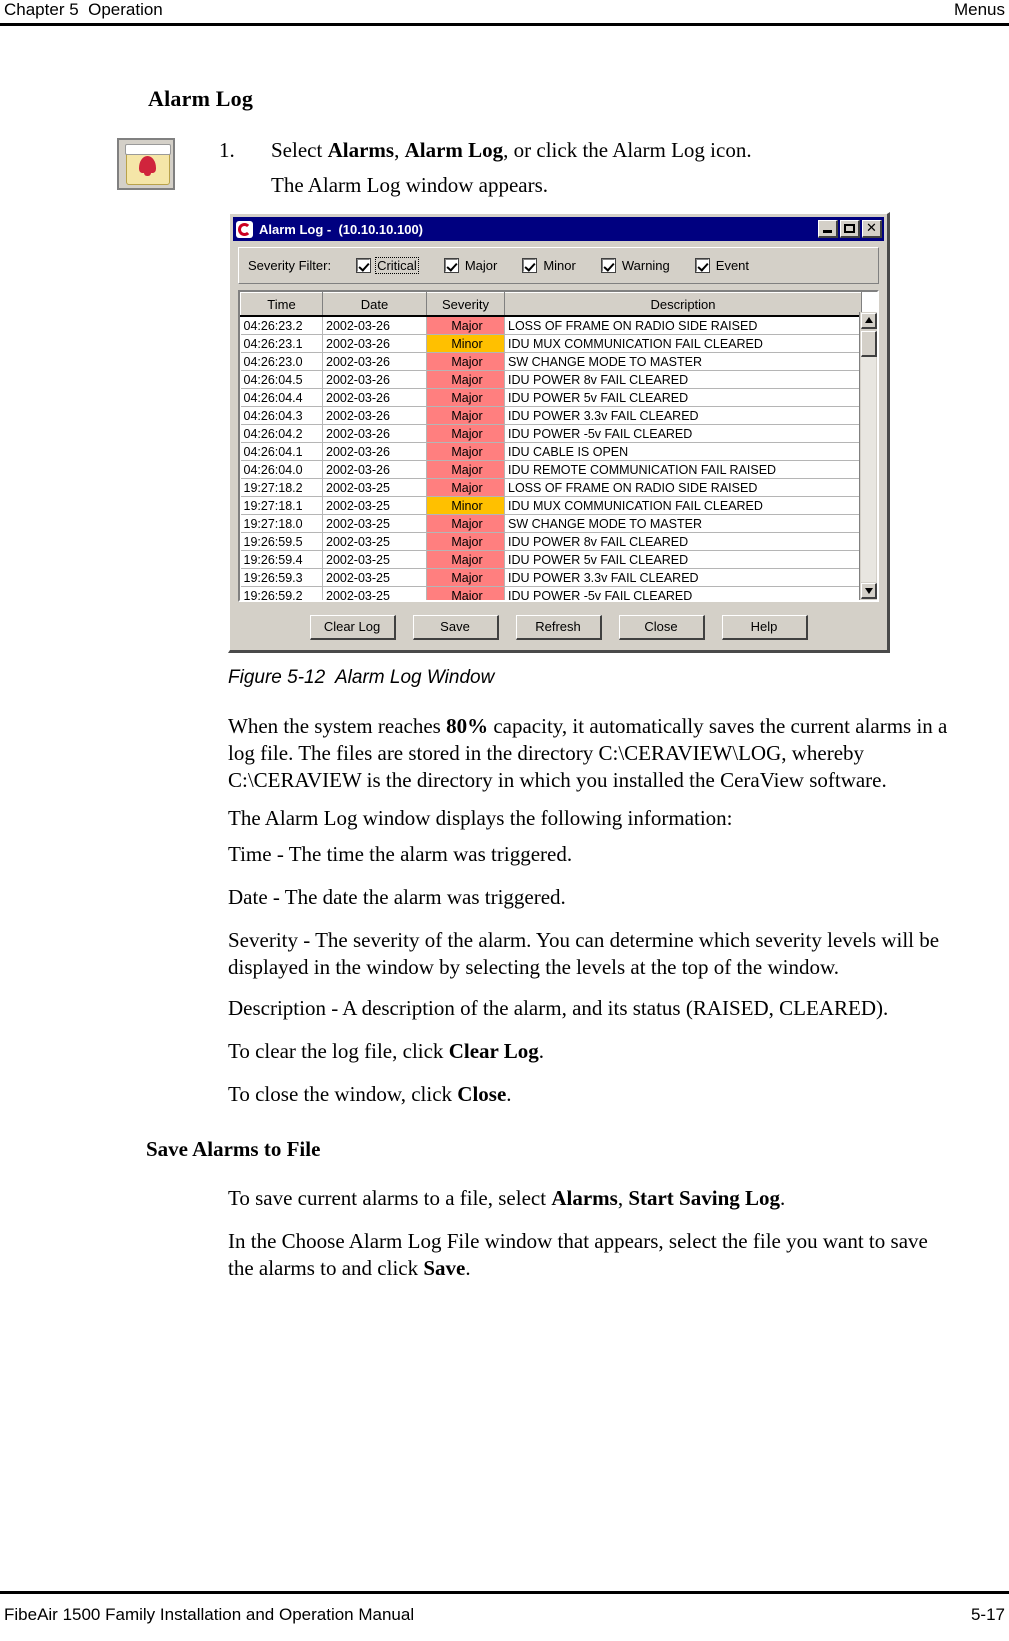 The image size is (1009, 1641). I want to click on severity-filter-critical: Critical, so click(387, 265).